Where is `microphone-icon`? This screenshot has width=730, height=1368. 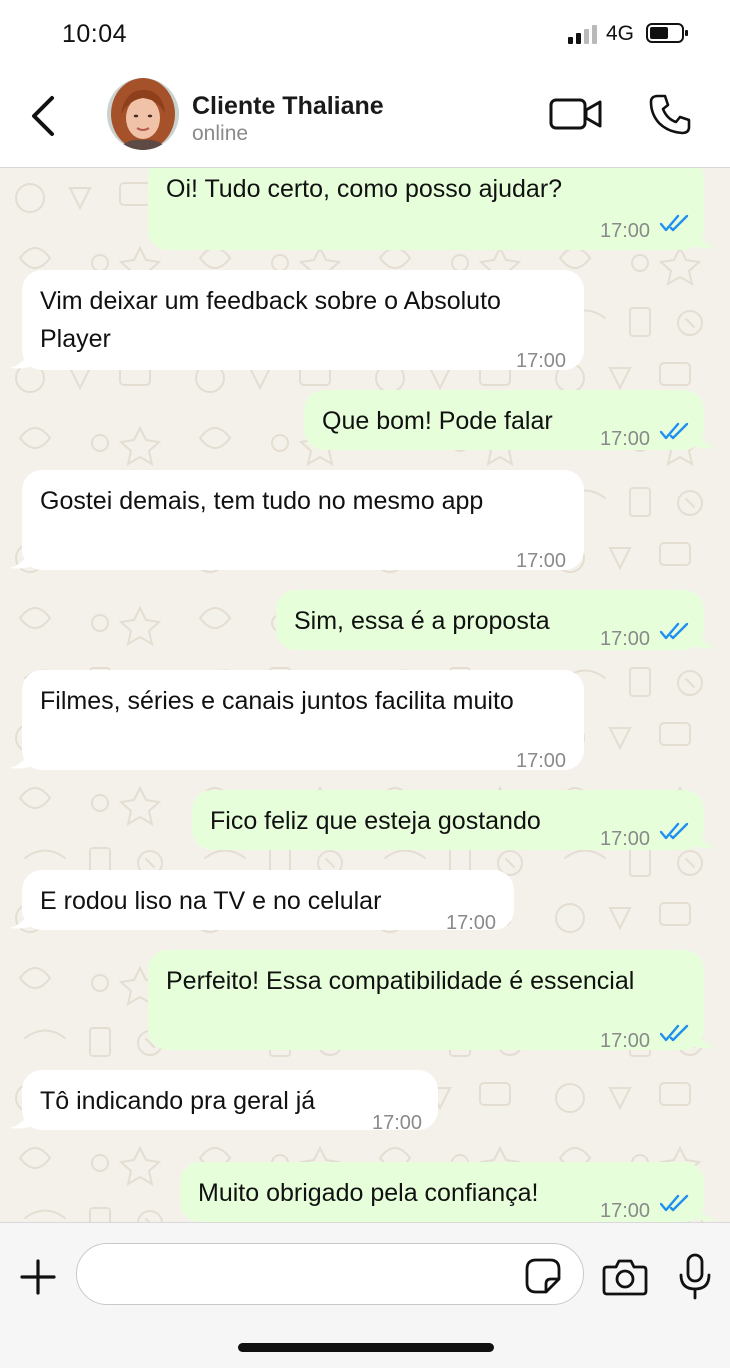
microphone-icon is located at coordinates (695, 1277).